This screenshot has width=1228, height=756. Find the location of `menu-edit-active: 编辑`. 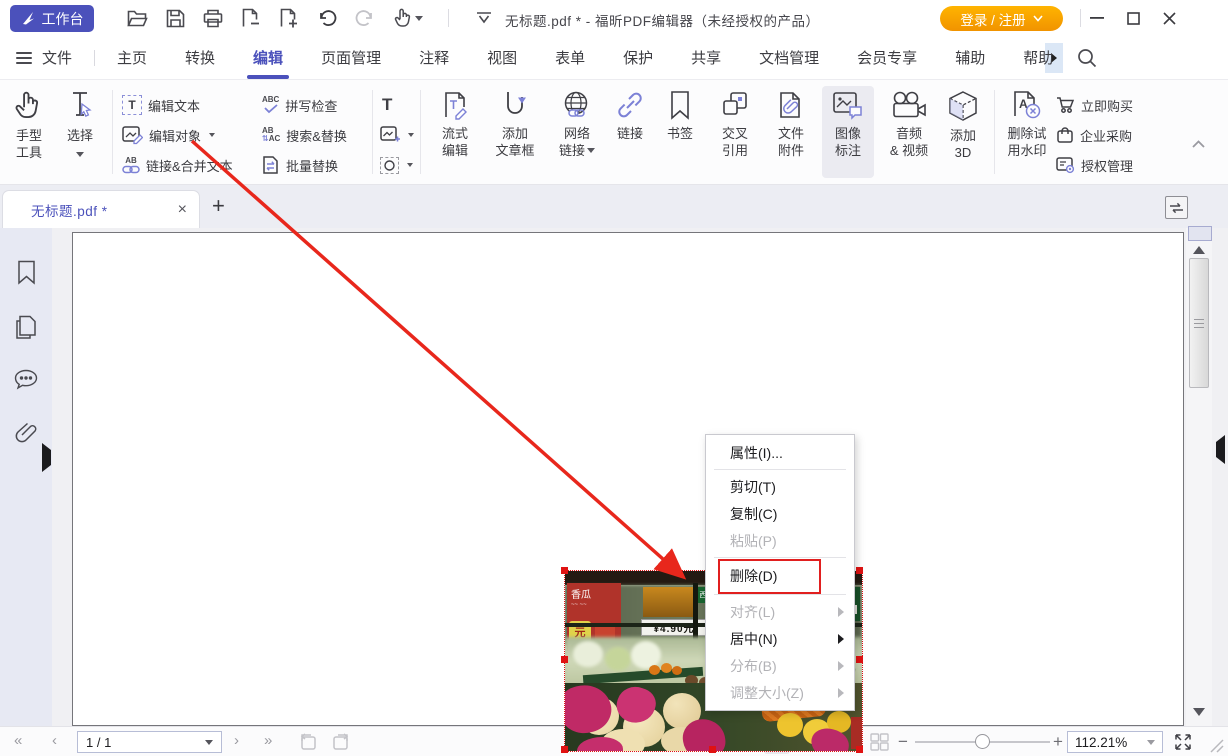

menu-edit-active: 编辑 is located at coordinates (268, 57).